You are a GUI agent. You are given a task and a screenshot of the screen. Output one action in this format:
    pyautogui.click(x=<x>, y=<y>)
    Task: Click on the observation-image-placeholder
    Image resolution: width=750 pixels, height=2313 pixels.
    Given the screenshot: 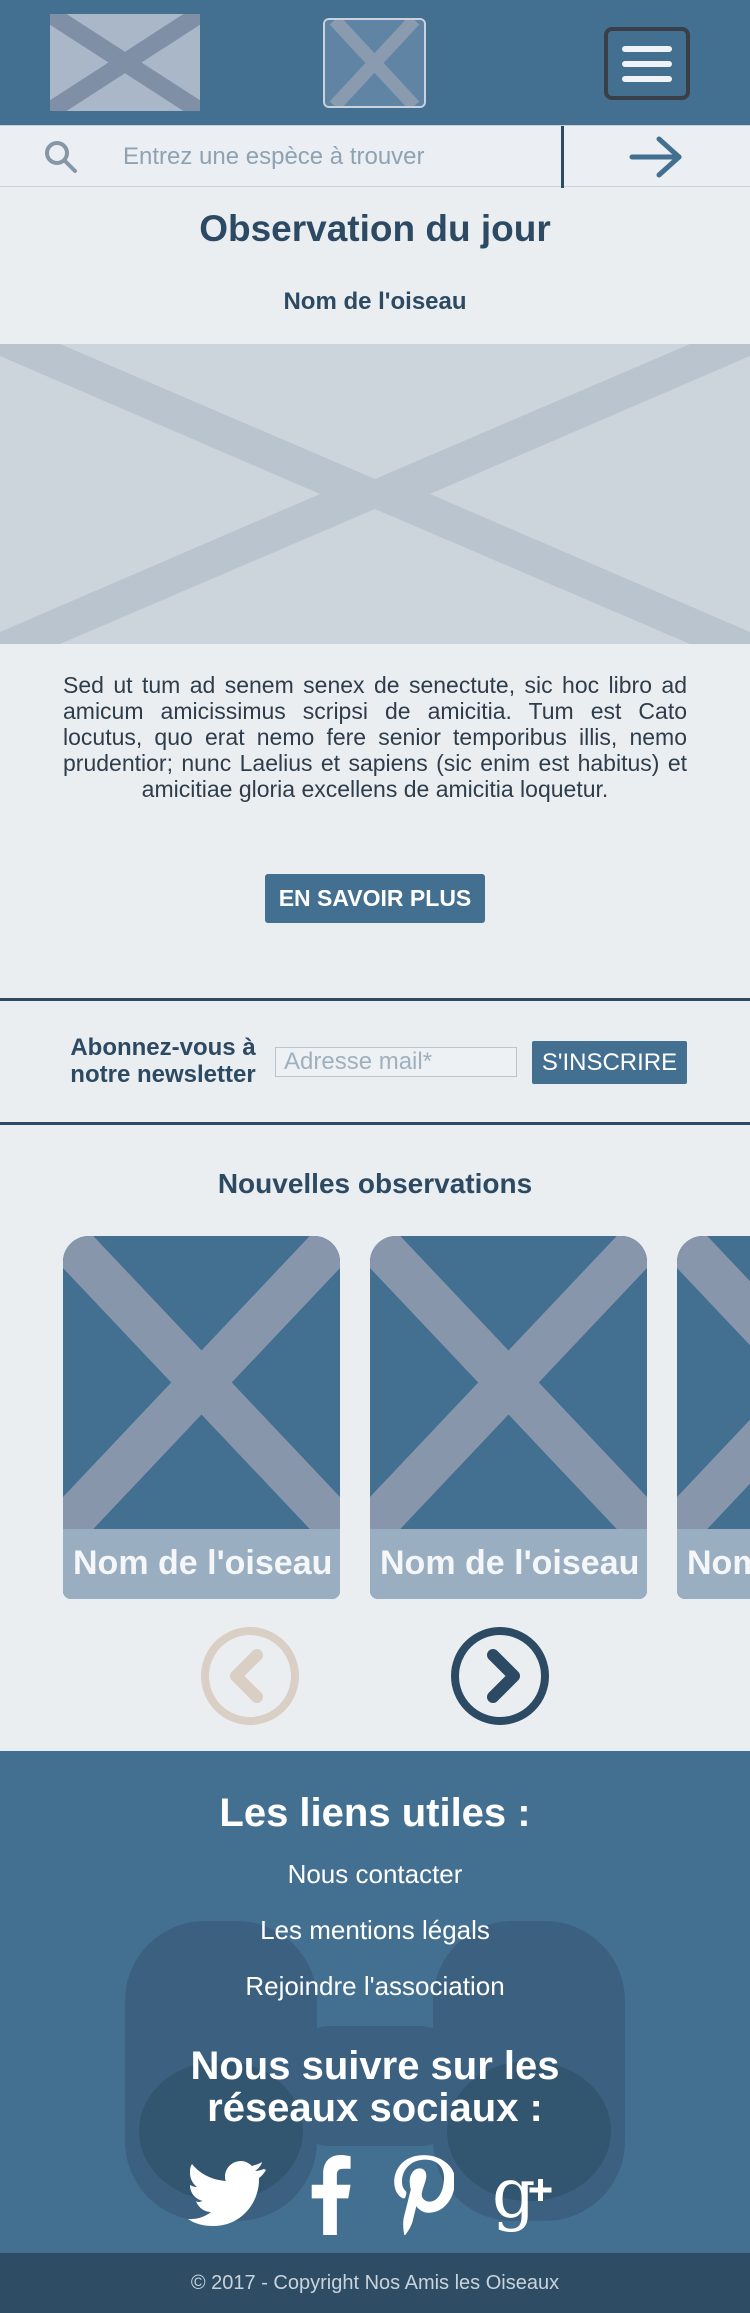 What is the action you would take?
    pyautogui.click(x=375, y=494)
    